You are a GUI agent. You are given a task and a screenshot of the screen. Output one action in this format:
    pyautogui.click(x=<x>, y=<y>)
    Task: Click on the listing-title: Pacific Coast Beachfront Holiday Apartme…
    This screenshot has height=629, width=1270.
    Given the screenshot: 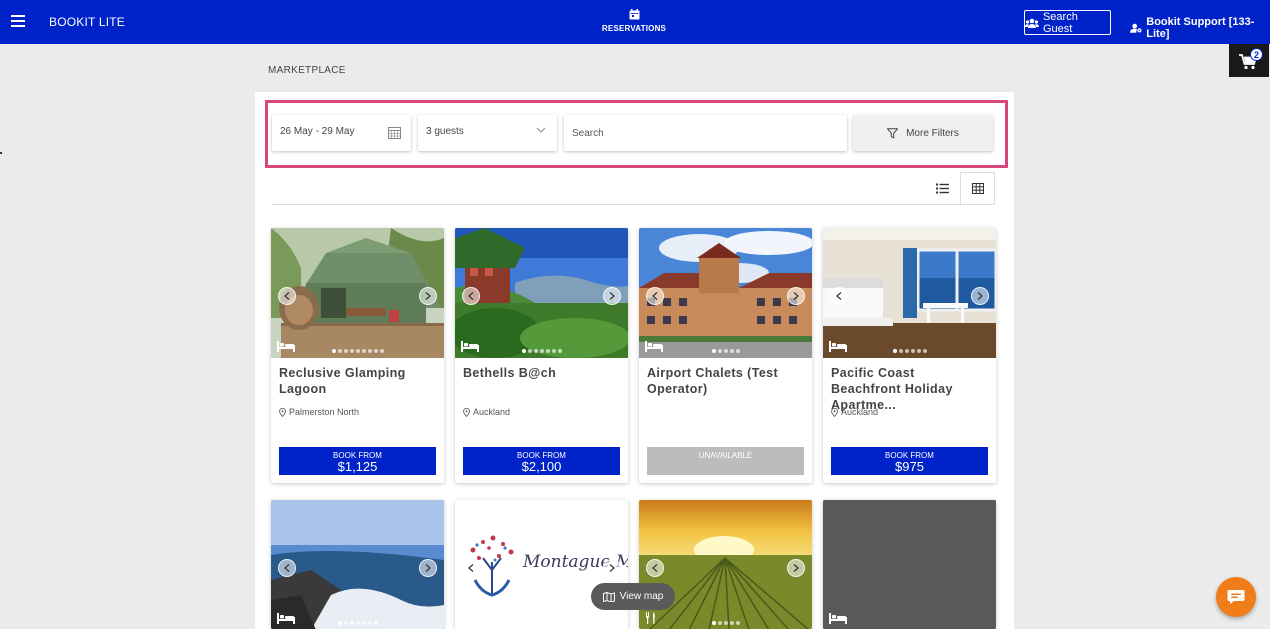 What is the action you would take?
    pyautogui.click(x=892, y=389)
    